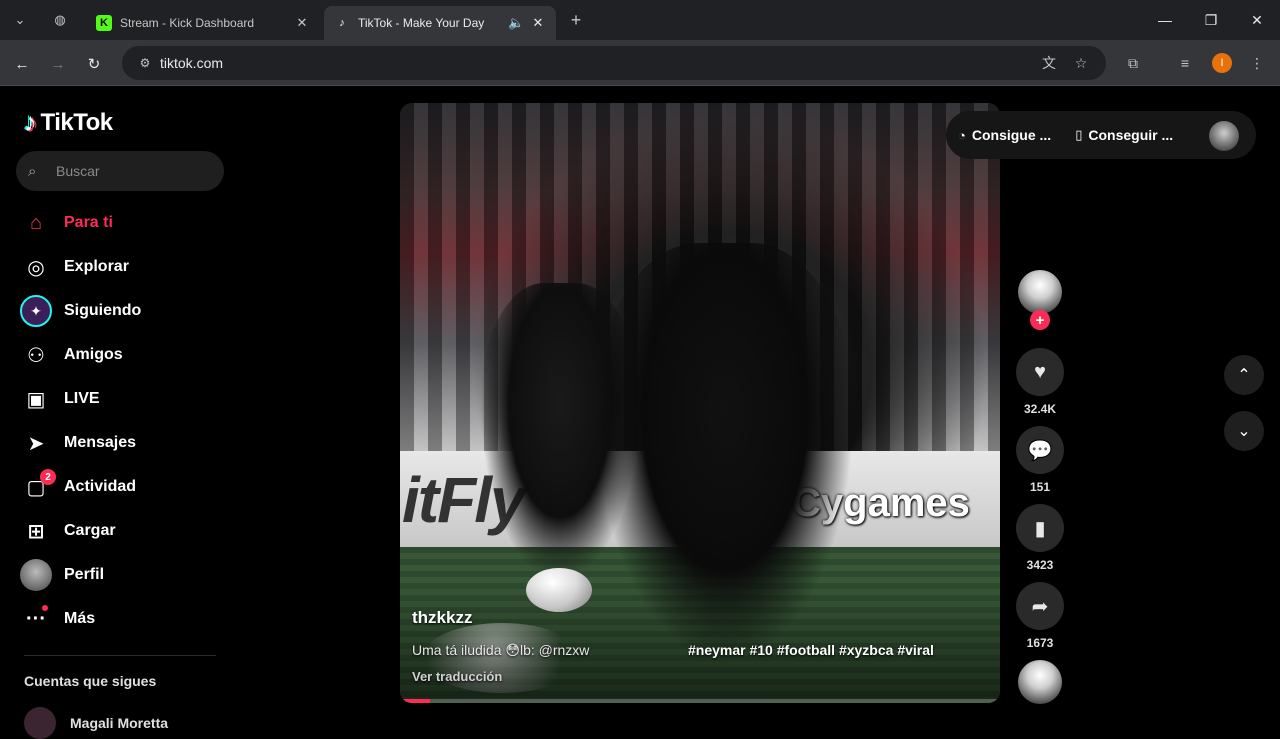 Image resolution: width=1280 pixels, height=739 pixels. I want to click on nav-item-amigos: ⚇ Amigos, so click(120, 355).